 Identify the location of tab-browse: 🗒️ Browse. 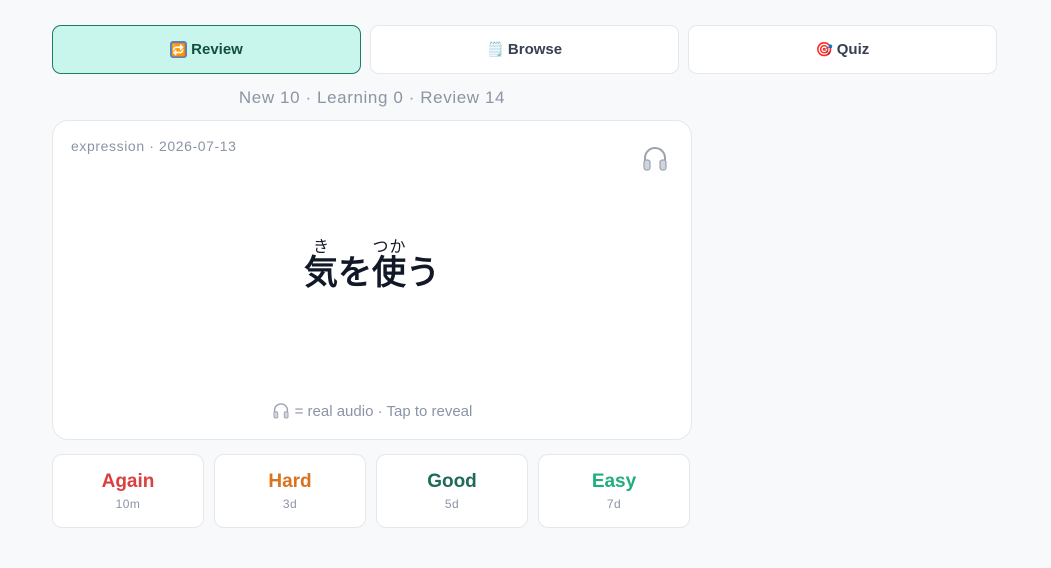
(524, 49).